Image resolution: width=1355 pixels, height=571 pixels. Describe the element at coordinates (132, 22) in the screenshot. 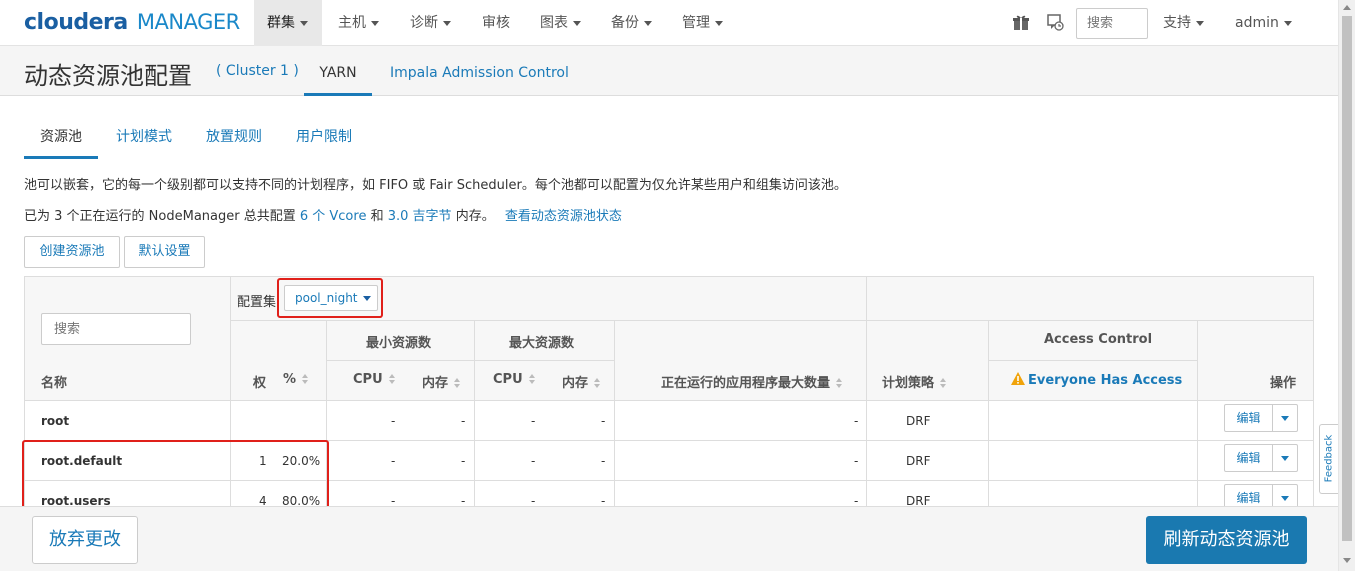

I see `cloudera-manager-logo: cloudera MANAGER` at that location.